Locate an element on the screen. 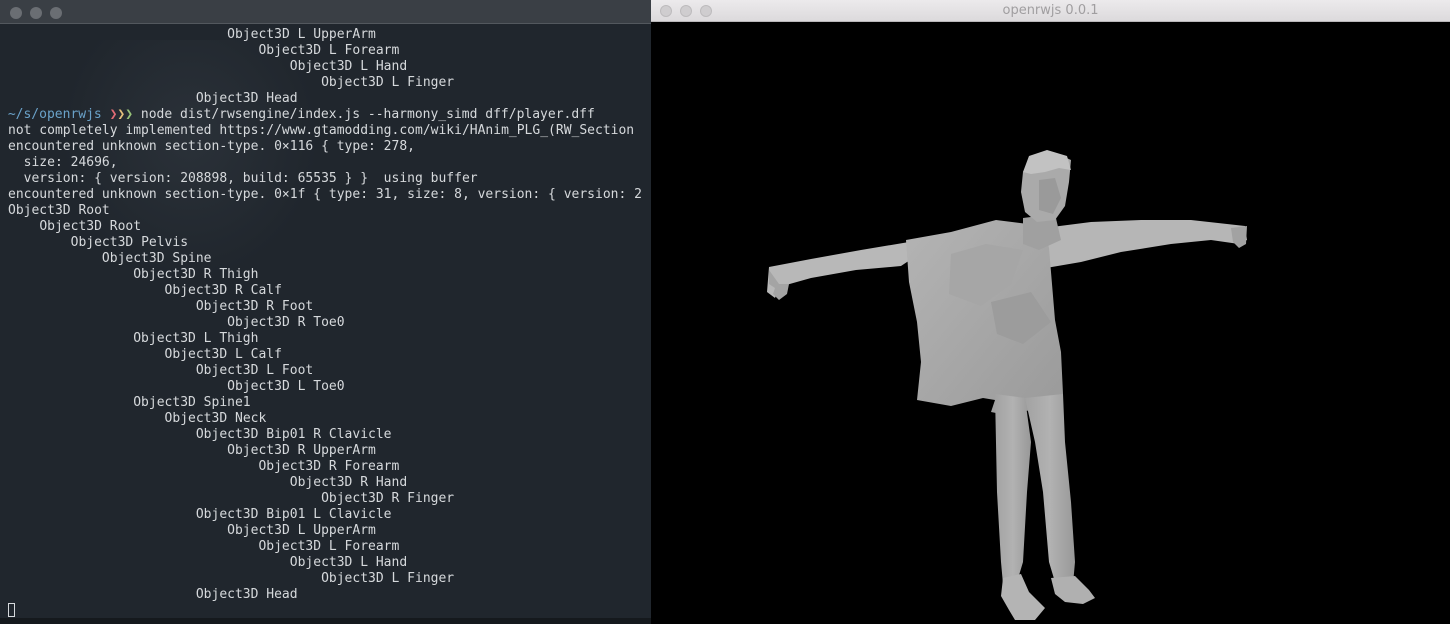  model-leg-right is located at coordinates (1050, 489).